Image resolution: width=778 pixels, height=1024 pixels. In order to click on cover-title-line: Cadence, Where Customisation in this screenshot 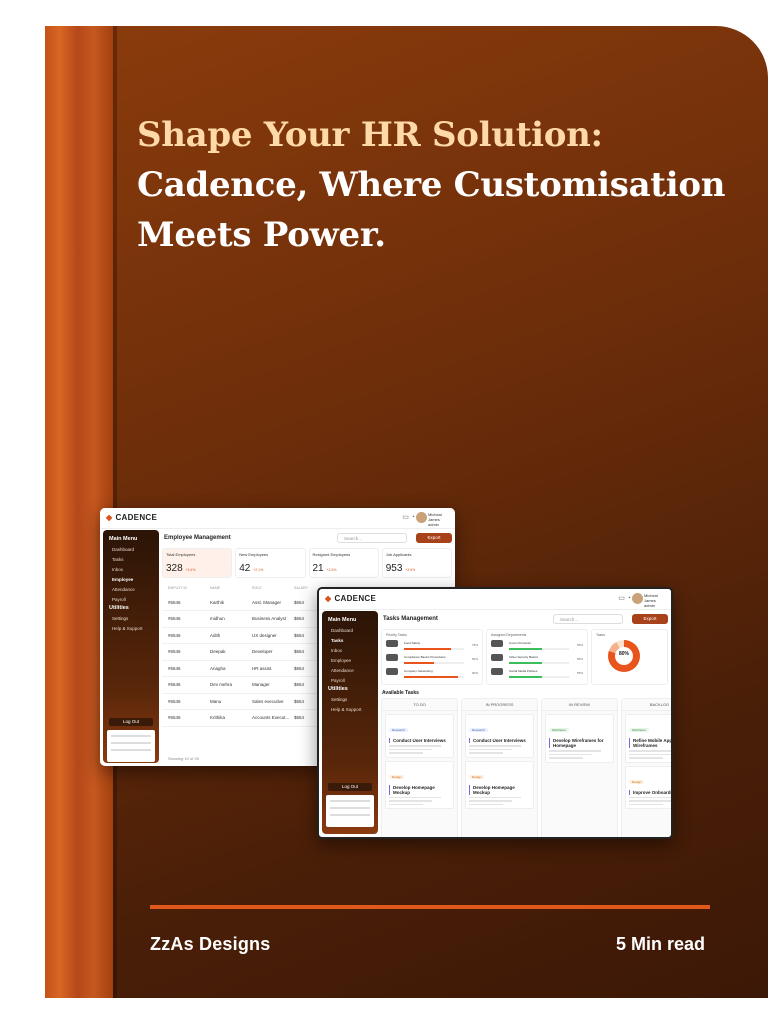, I will do `click(431, 185)`.